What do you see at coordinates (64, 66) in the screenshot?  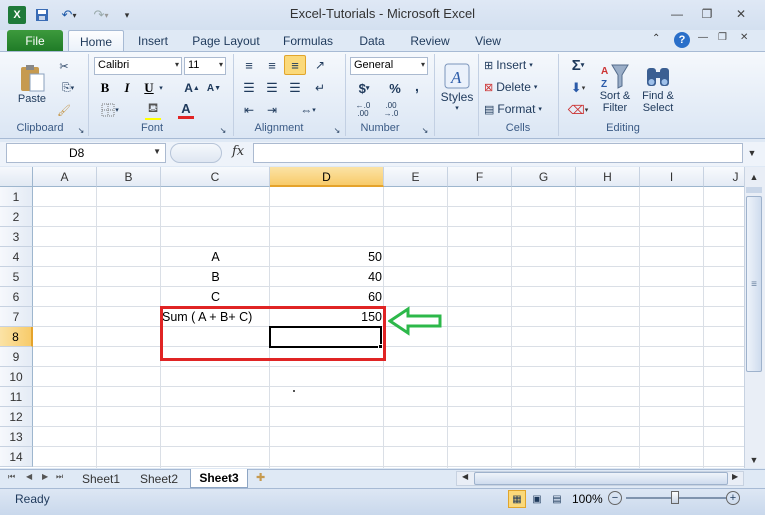 I see `cut-icon: ✂` at bounding box center [64, 66].